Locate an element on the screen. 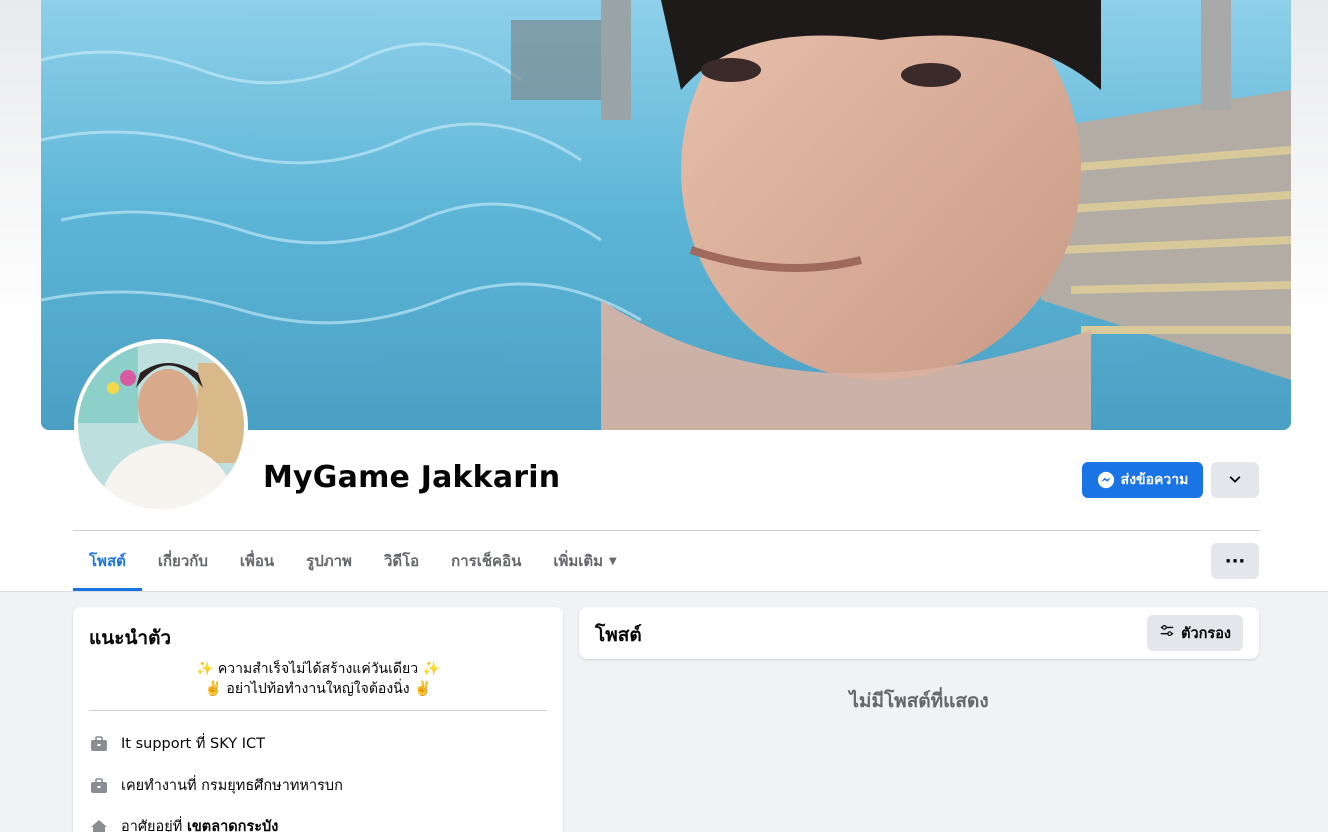 The width and height of the screenshot is (1328, 832). info-lives-in: อาศัยอยู่ที่ เขตลาดกระบัง is located at coordinates (183, 823).